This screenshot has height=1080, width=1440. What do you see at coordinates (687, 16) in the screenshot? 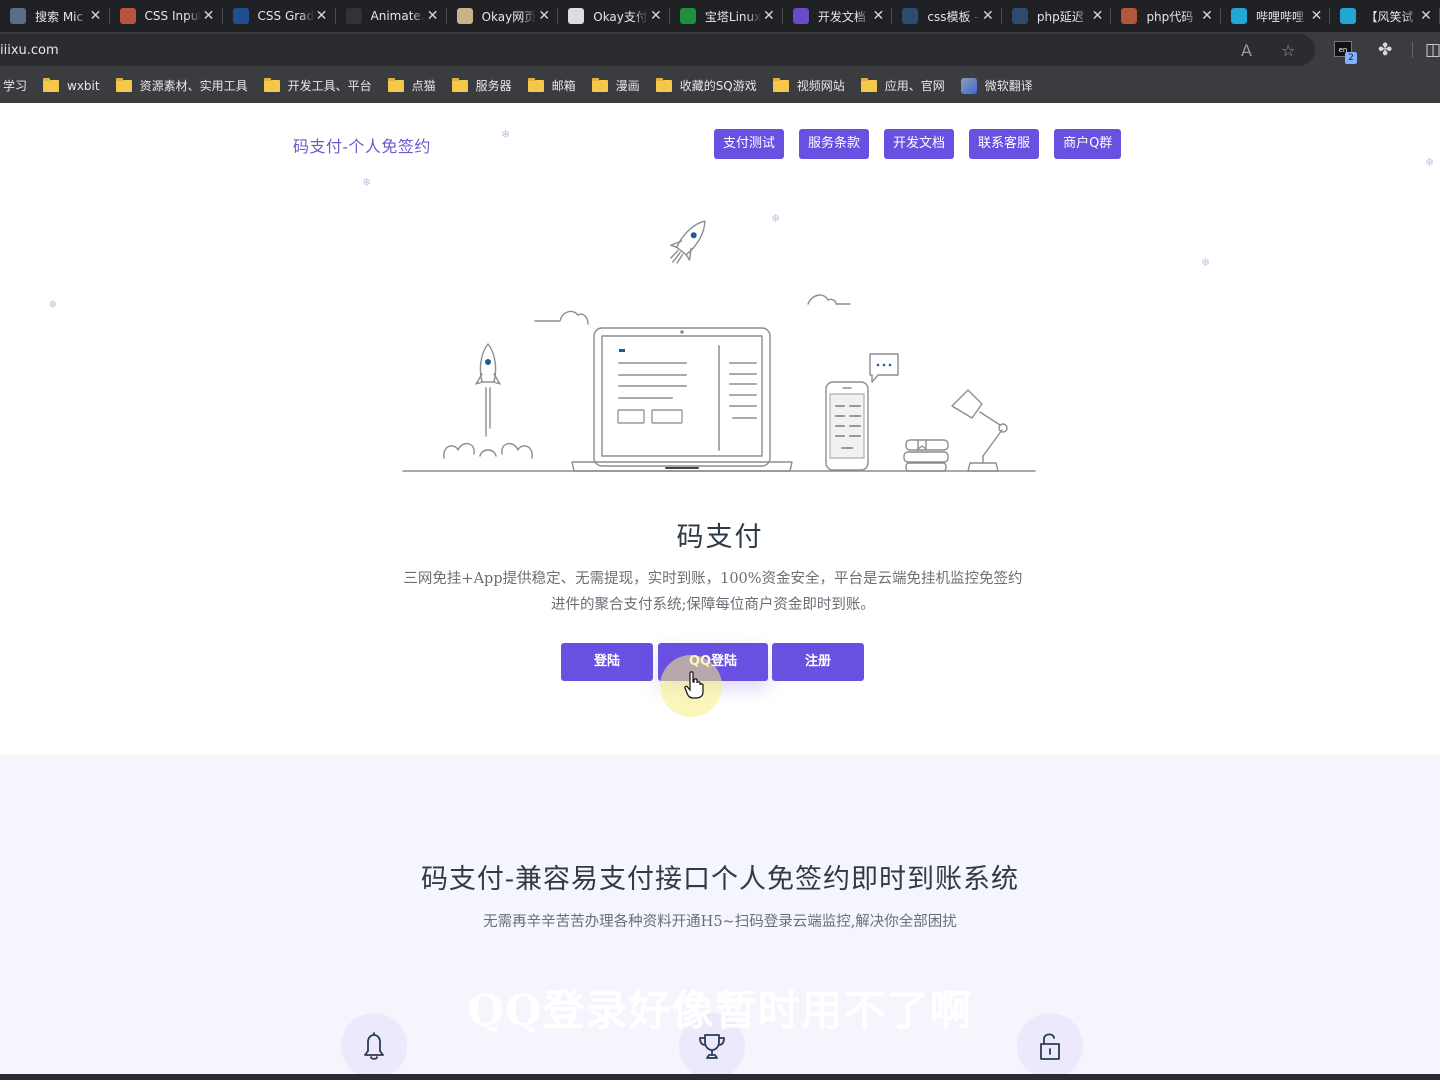
I see `shield-green-icon` at bounding box center [687, 16].